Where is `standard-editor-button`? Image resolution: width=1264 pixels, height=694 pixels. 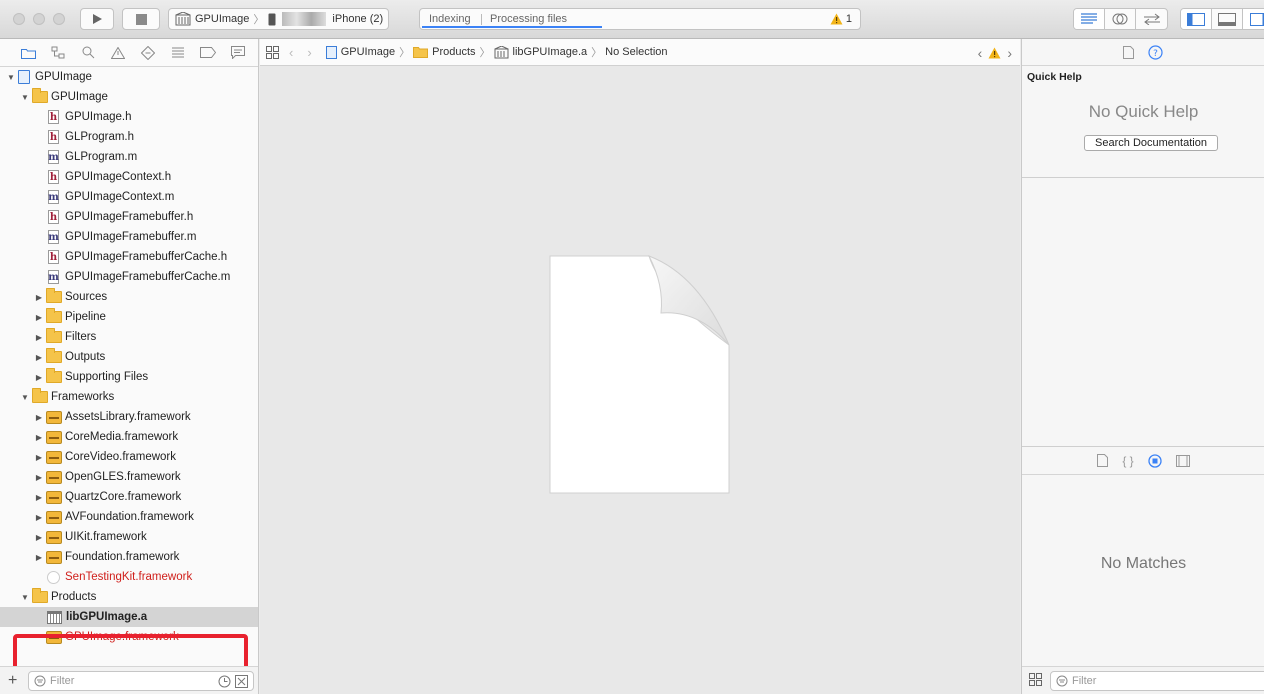 standard-editor-button is located at coordinates (1089, 19).